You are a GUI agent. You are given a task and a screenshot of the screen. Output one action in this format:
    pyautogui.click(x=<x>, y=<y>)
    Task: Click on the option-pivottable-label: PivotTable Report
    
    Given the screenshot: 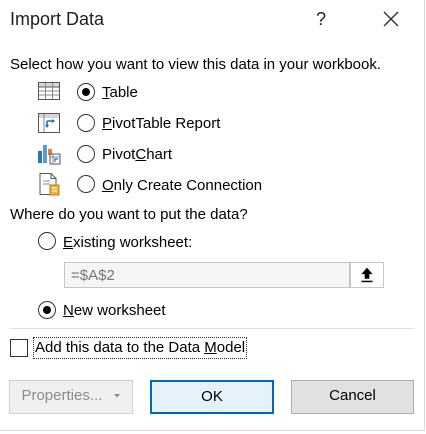 What is the action you would take?
    pyautogui.click(x=161, y=123)
    